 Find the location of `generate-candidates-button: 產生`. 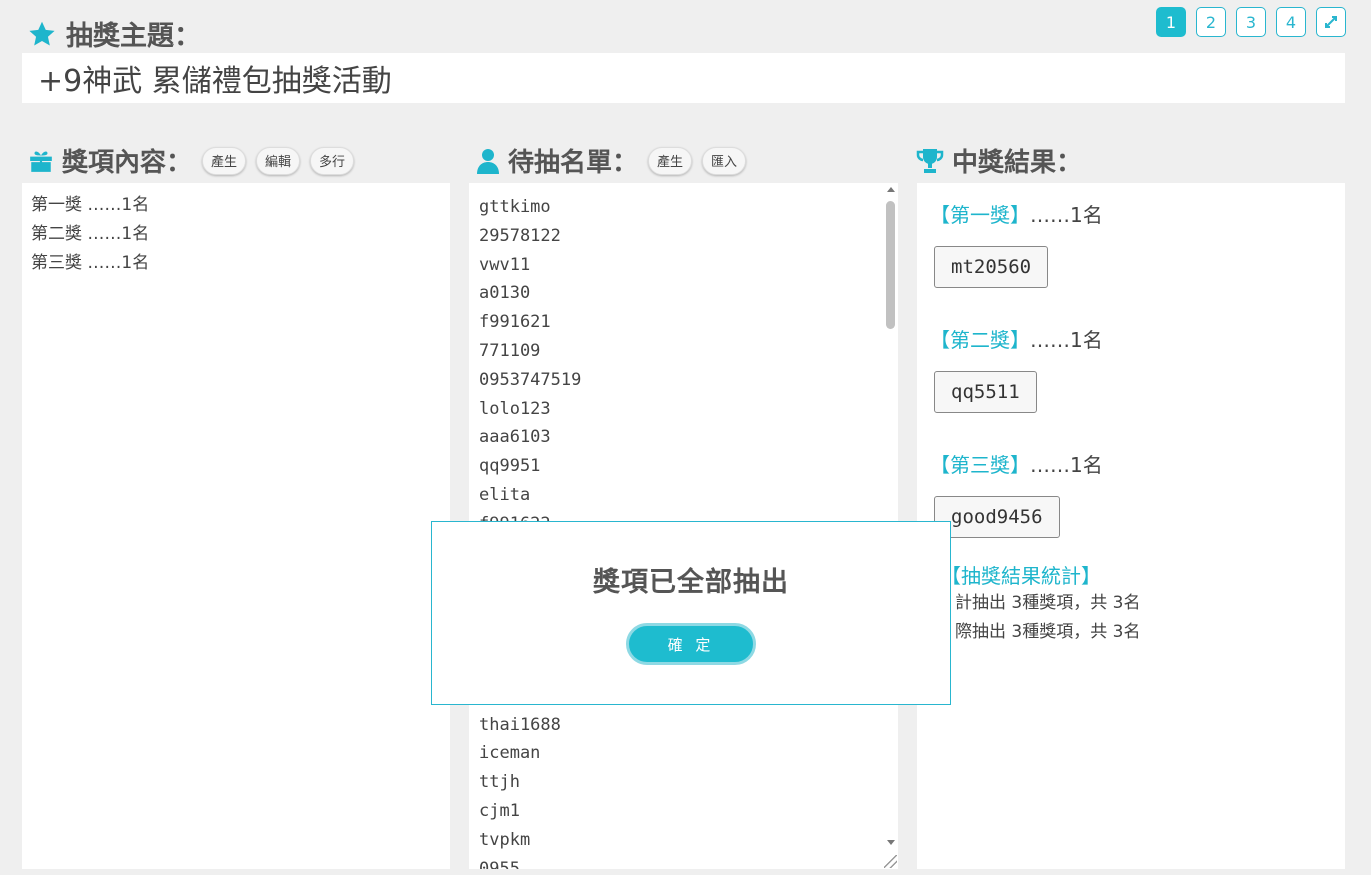

generate-candidates-button: 產生 is located at coordinates (670, 160).